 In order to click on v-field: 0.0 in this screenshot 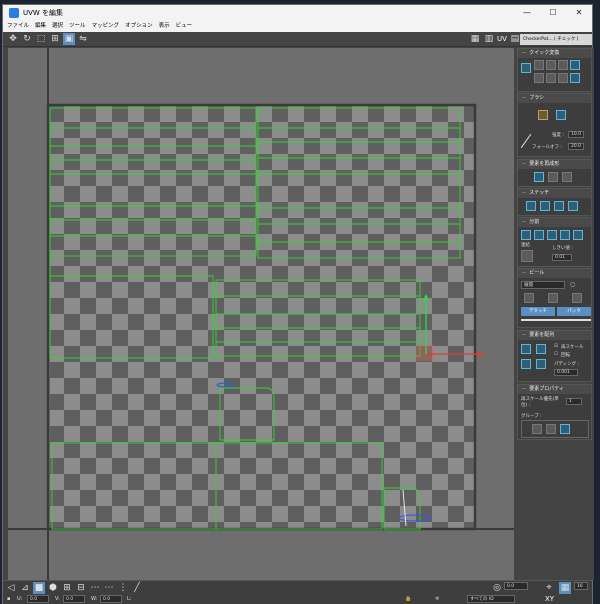, I will do `click(74, 599)`.